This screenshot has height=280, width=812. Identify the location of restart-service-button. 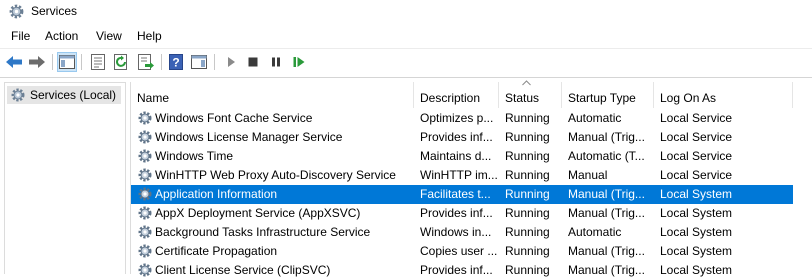
(299, 62).